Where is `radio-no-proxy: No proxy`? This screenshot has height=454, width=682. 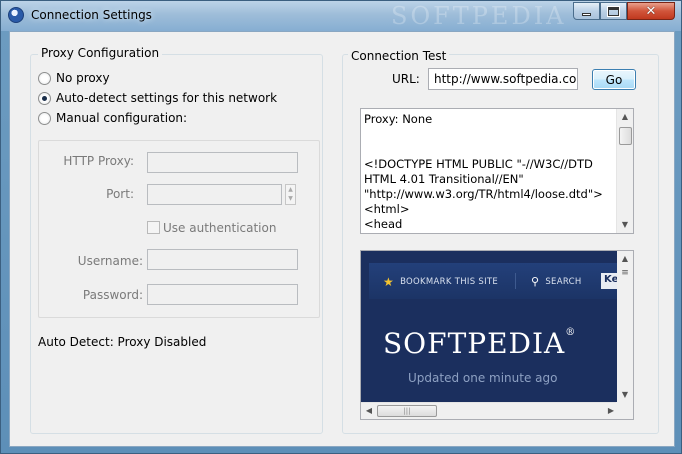 radio-no-proxy: No proxy is located at coordinates (74, 78).